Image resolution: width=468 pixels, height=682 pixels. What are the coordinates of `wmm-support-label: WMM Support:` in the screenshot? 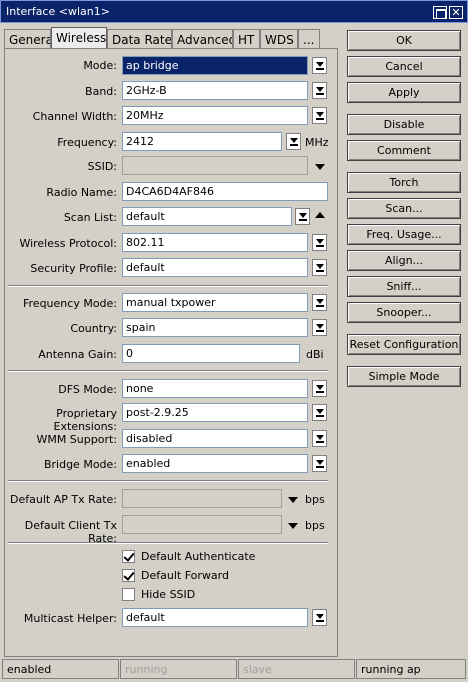 It's located at (76, 439).